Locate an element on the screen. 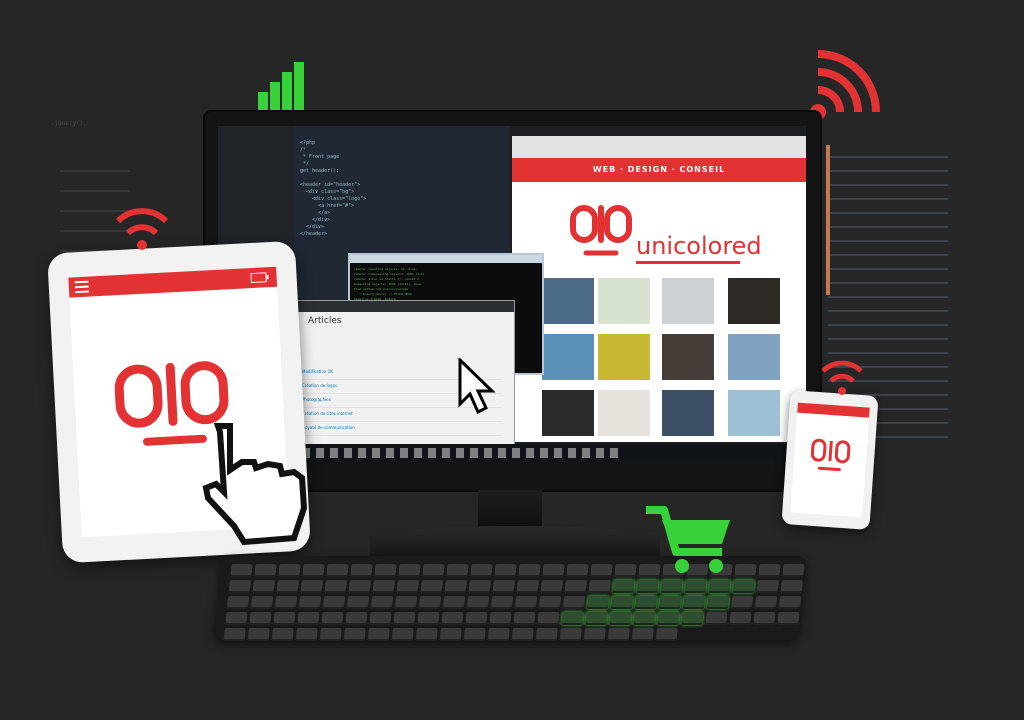  battery-icon is located at coordinates (259, 278).